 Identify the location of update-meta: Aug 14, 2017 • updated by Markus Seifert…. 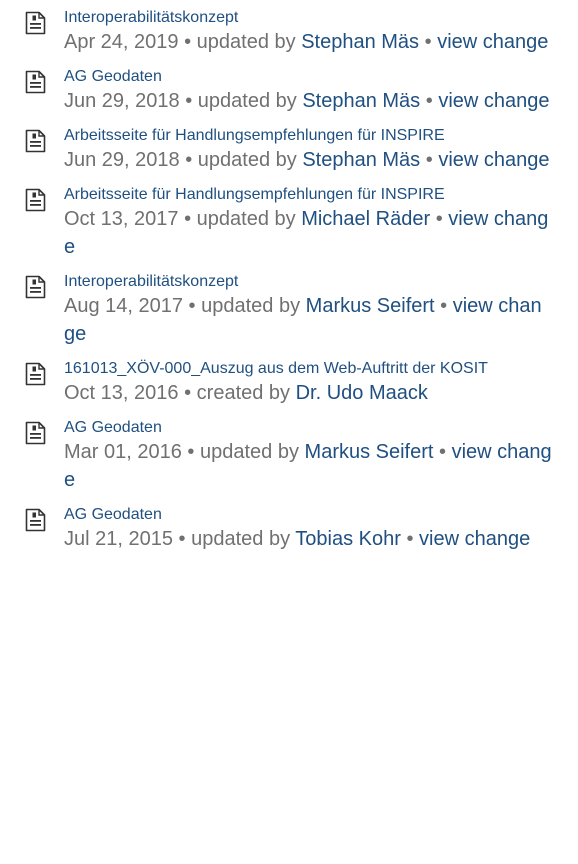
(308, 320).